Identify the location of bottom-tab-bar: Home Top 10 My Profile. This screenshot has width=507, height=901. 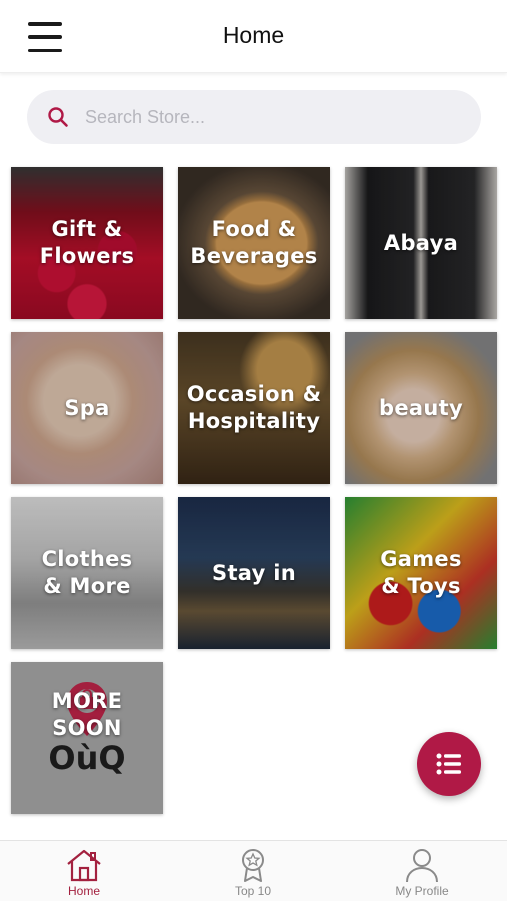
(253, 870).